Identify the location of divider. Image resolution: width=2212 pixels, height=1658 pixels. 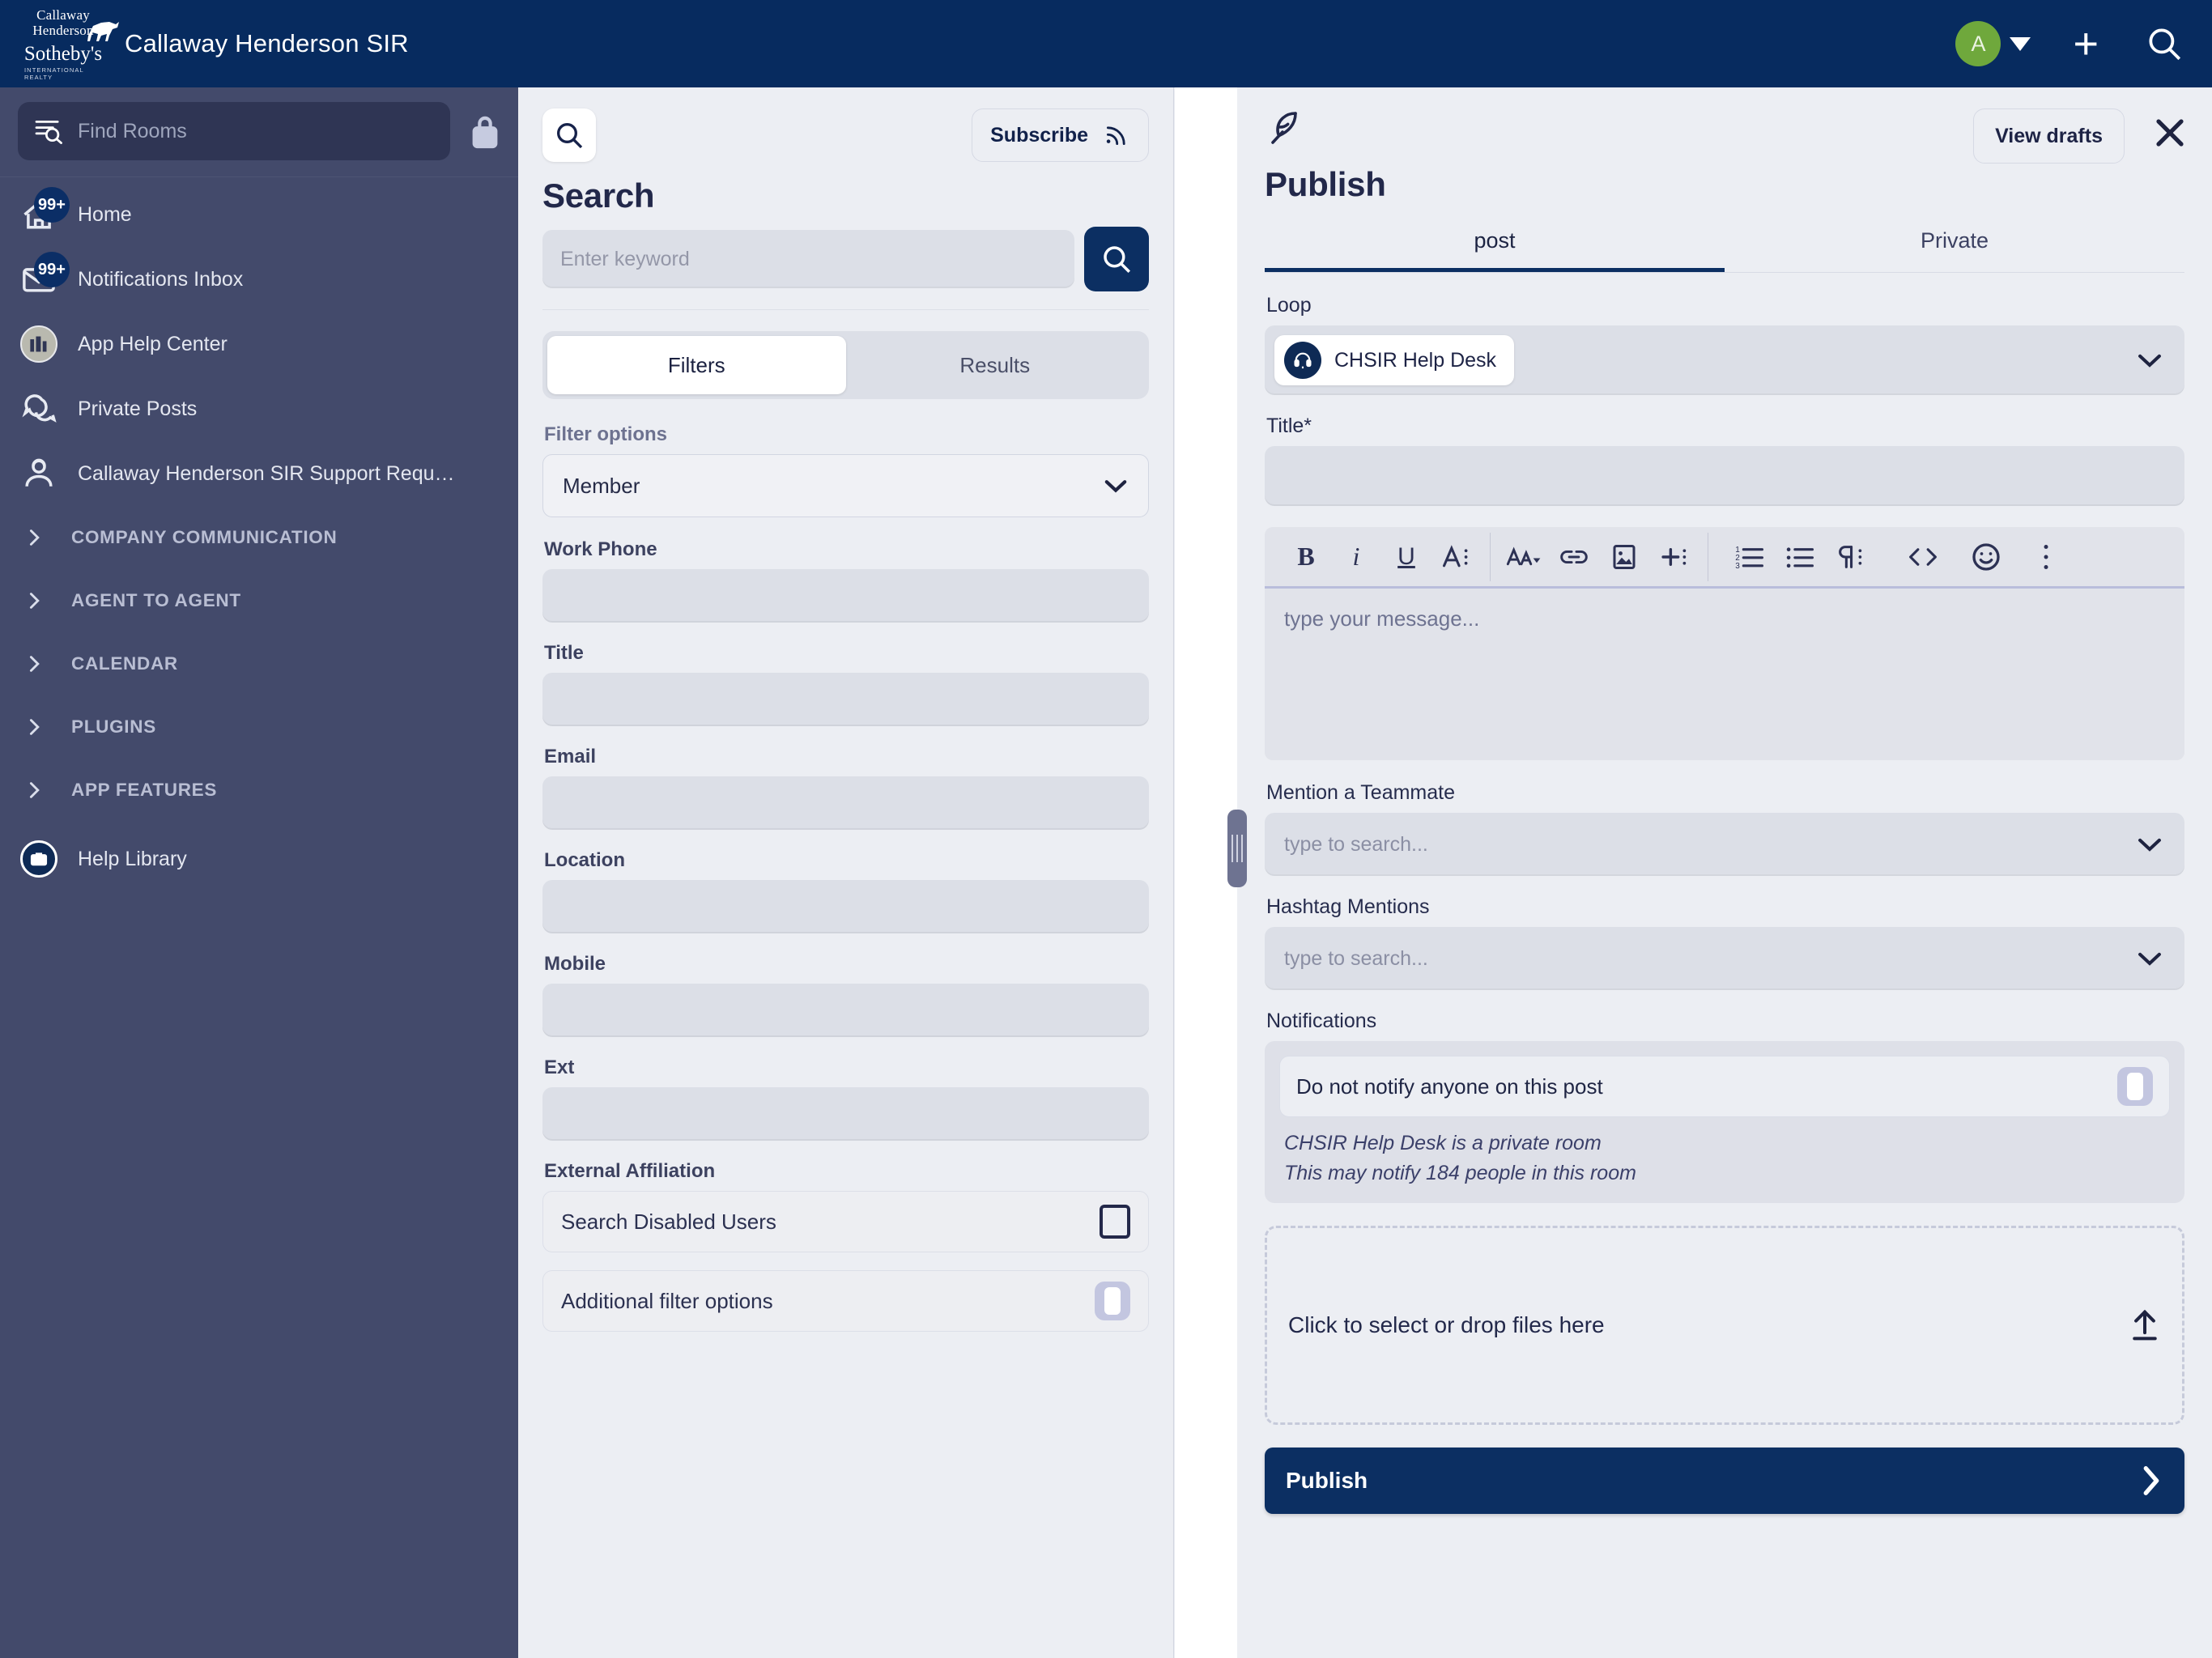
(845, 309).